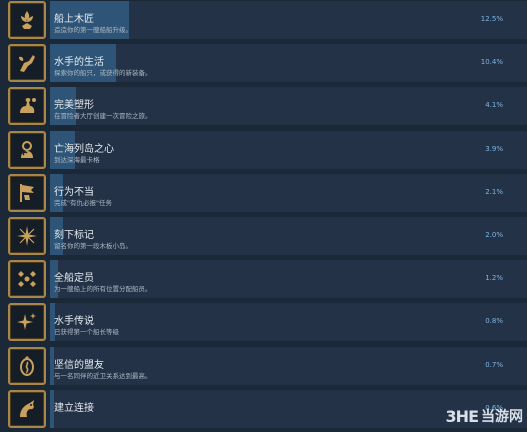  What do you see at coordinates (288, 20) in the screenshot?
I see `achievement-panel: 船上木匠 造造你的第一艘船船升级。 12.5%` at bounding box center [288, 20].